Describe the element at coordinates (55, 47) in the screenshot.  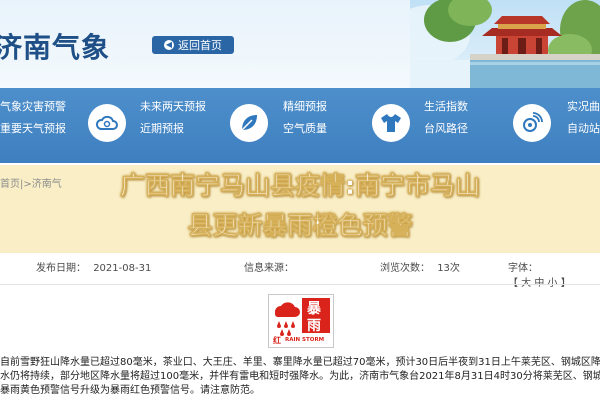
I see `site-title: 济南气象` at that location.